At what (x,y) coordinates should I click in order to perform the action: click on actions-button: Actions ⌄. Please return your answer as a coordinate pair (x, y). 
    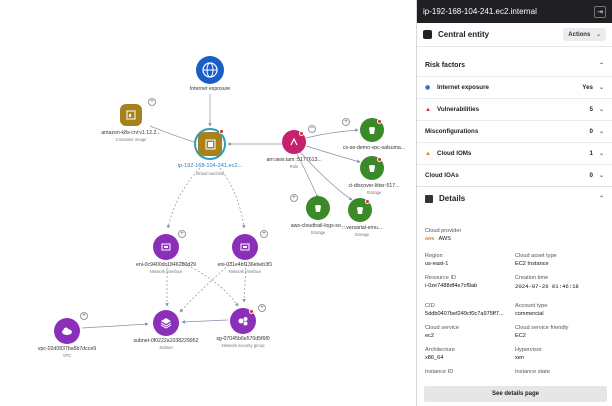
    Looking at the image, I should click on (584, 34).